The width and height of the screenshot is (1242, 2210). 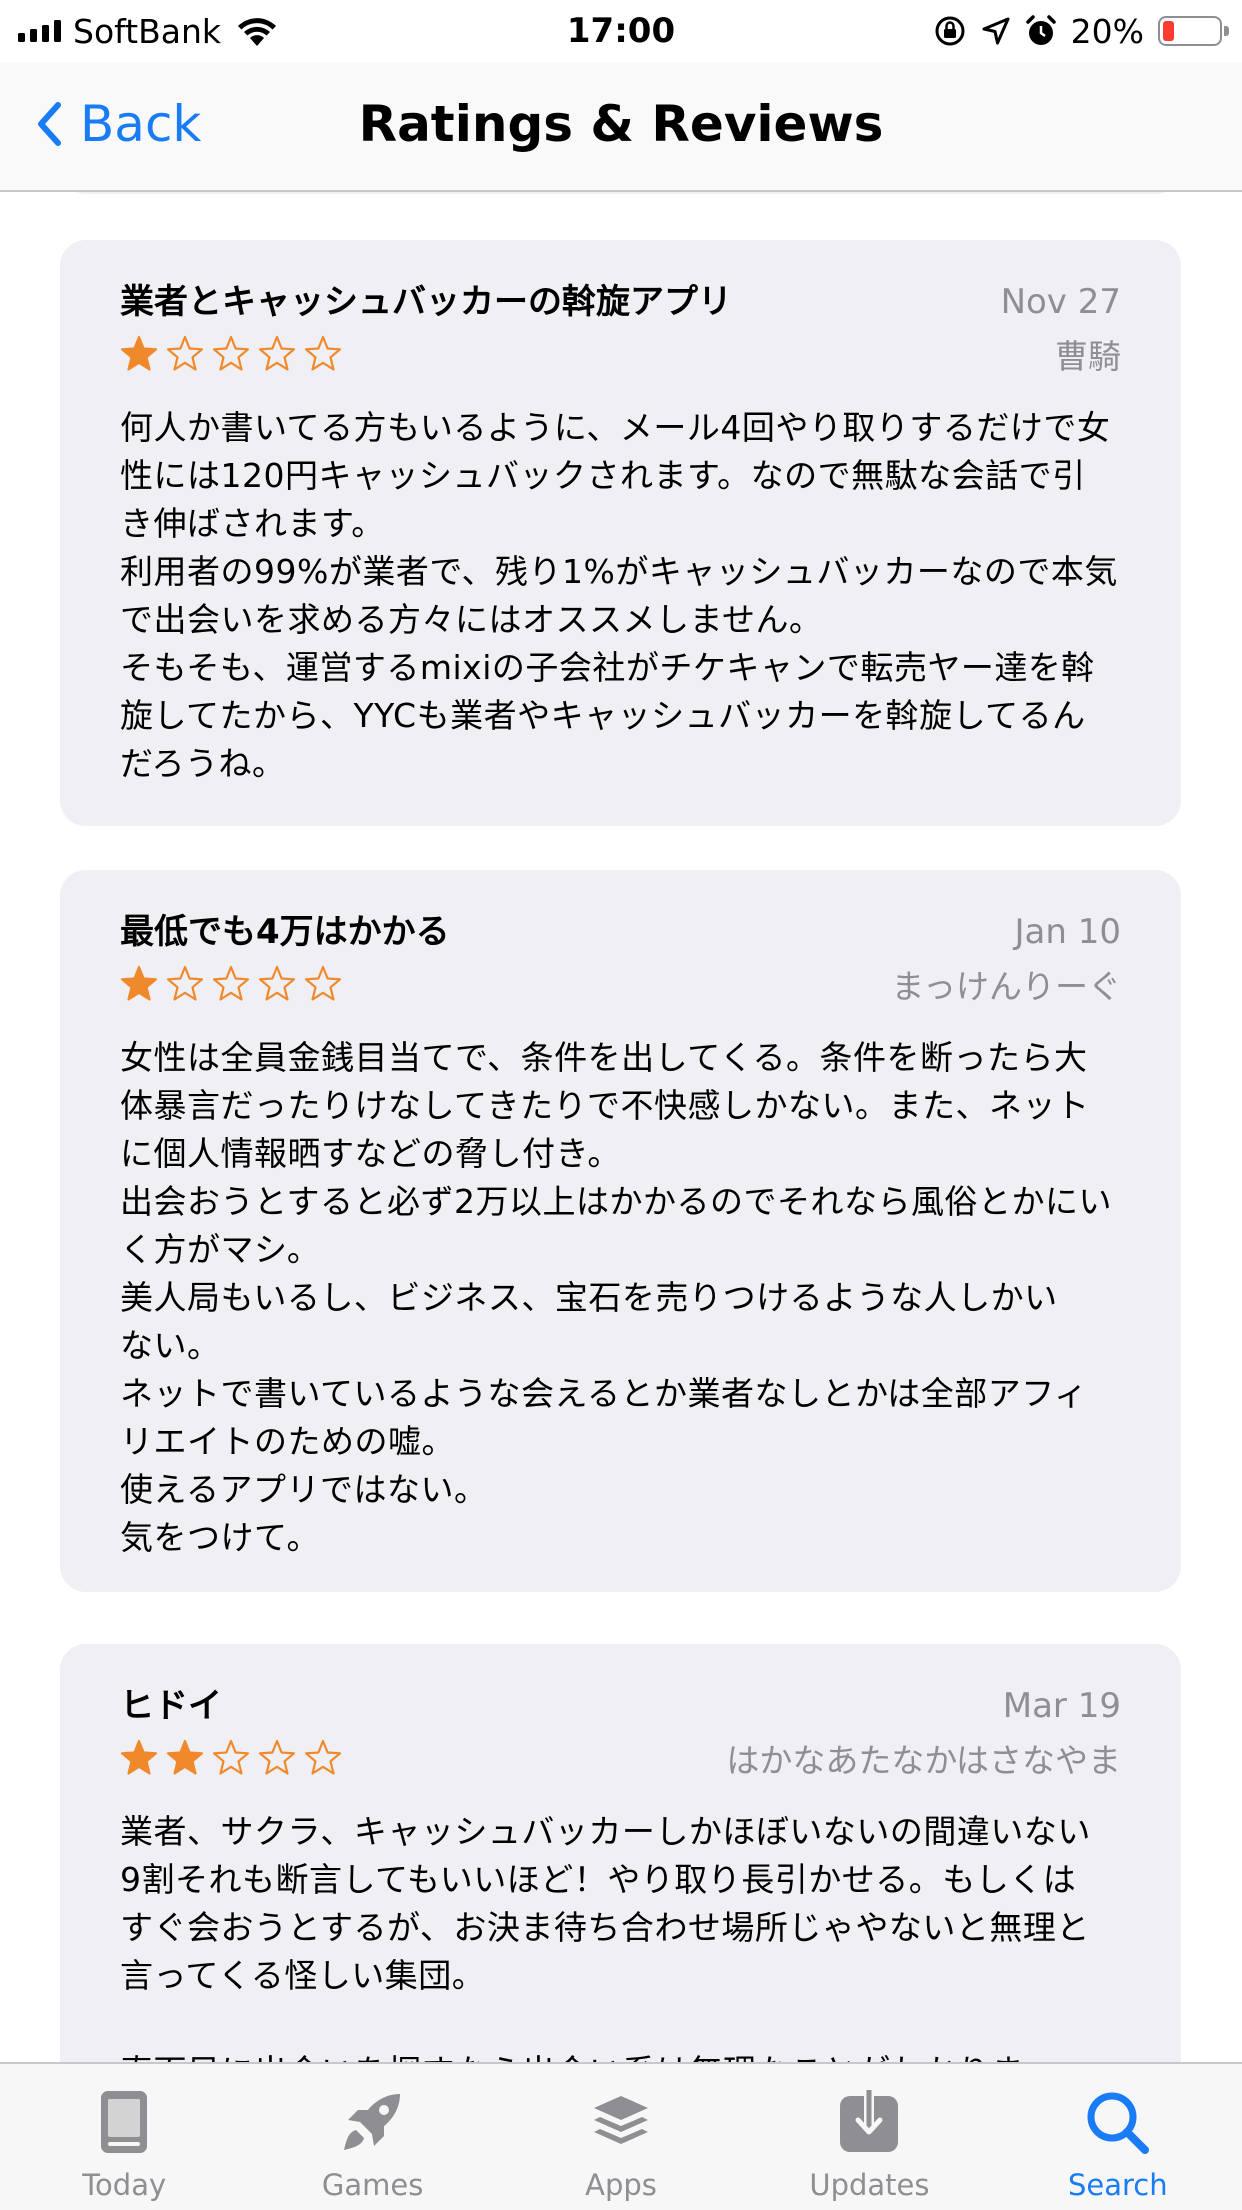 I want to click on alarm-icon, so click(x=1040, y=30).